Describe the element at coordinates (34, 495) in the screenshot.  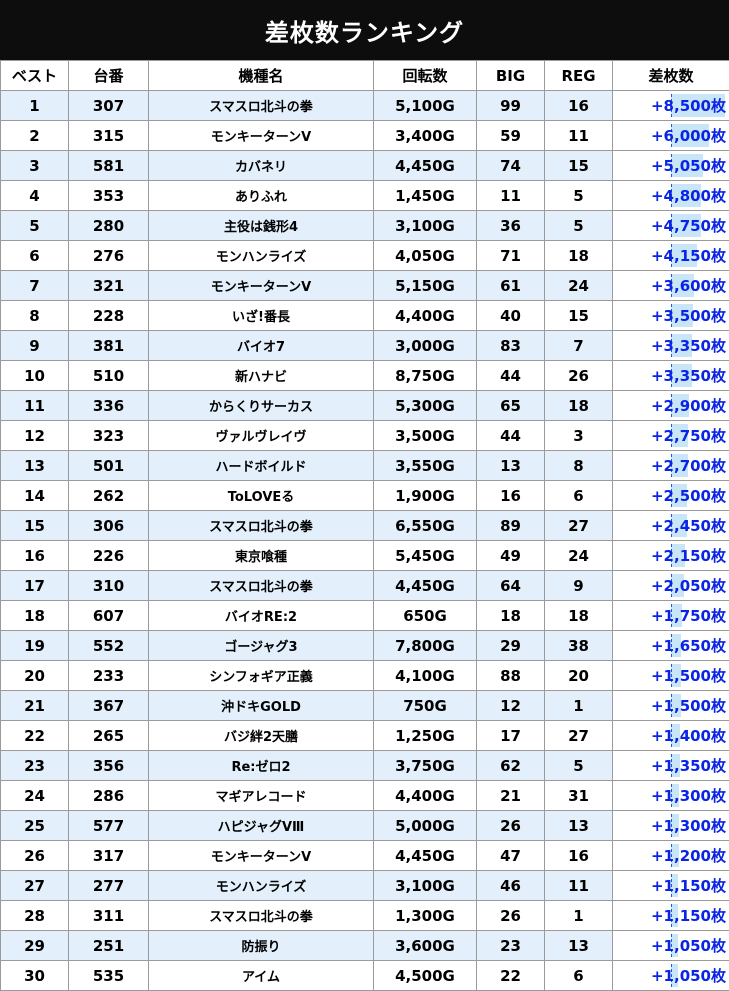
I see `rank-cell: 14` at that location.